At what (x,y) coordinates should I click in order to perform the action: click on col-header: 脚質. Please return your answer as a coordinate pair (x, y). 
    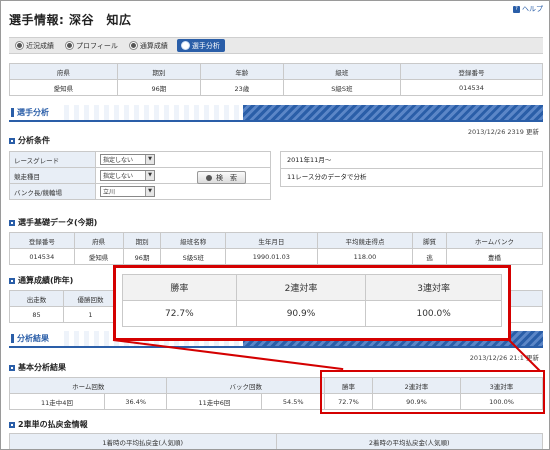
    Looking at the image, I should click on (429, 240).